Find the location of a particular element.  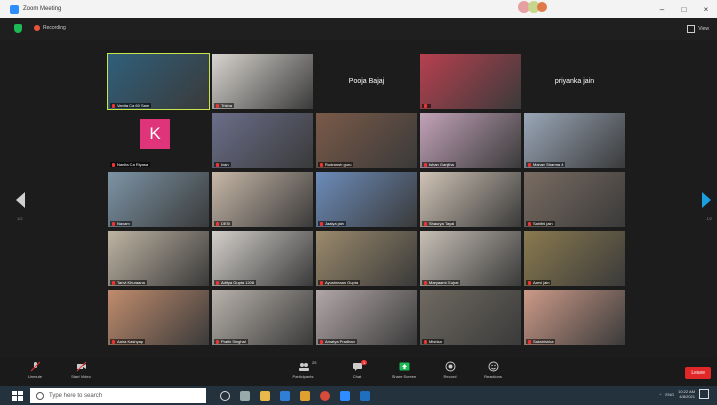

record-button: Record is located at coordinates (450, 370).